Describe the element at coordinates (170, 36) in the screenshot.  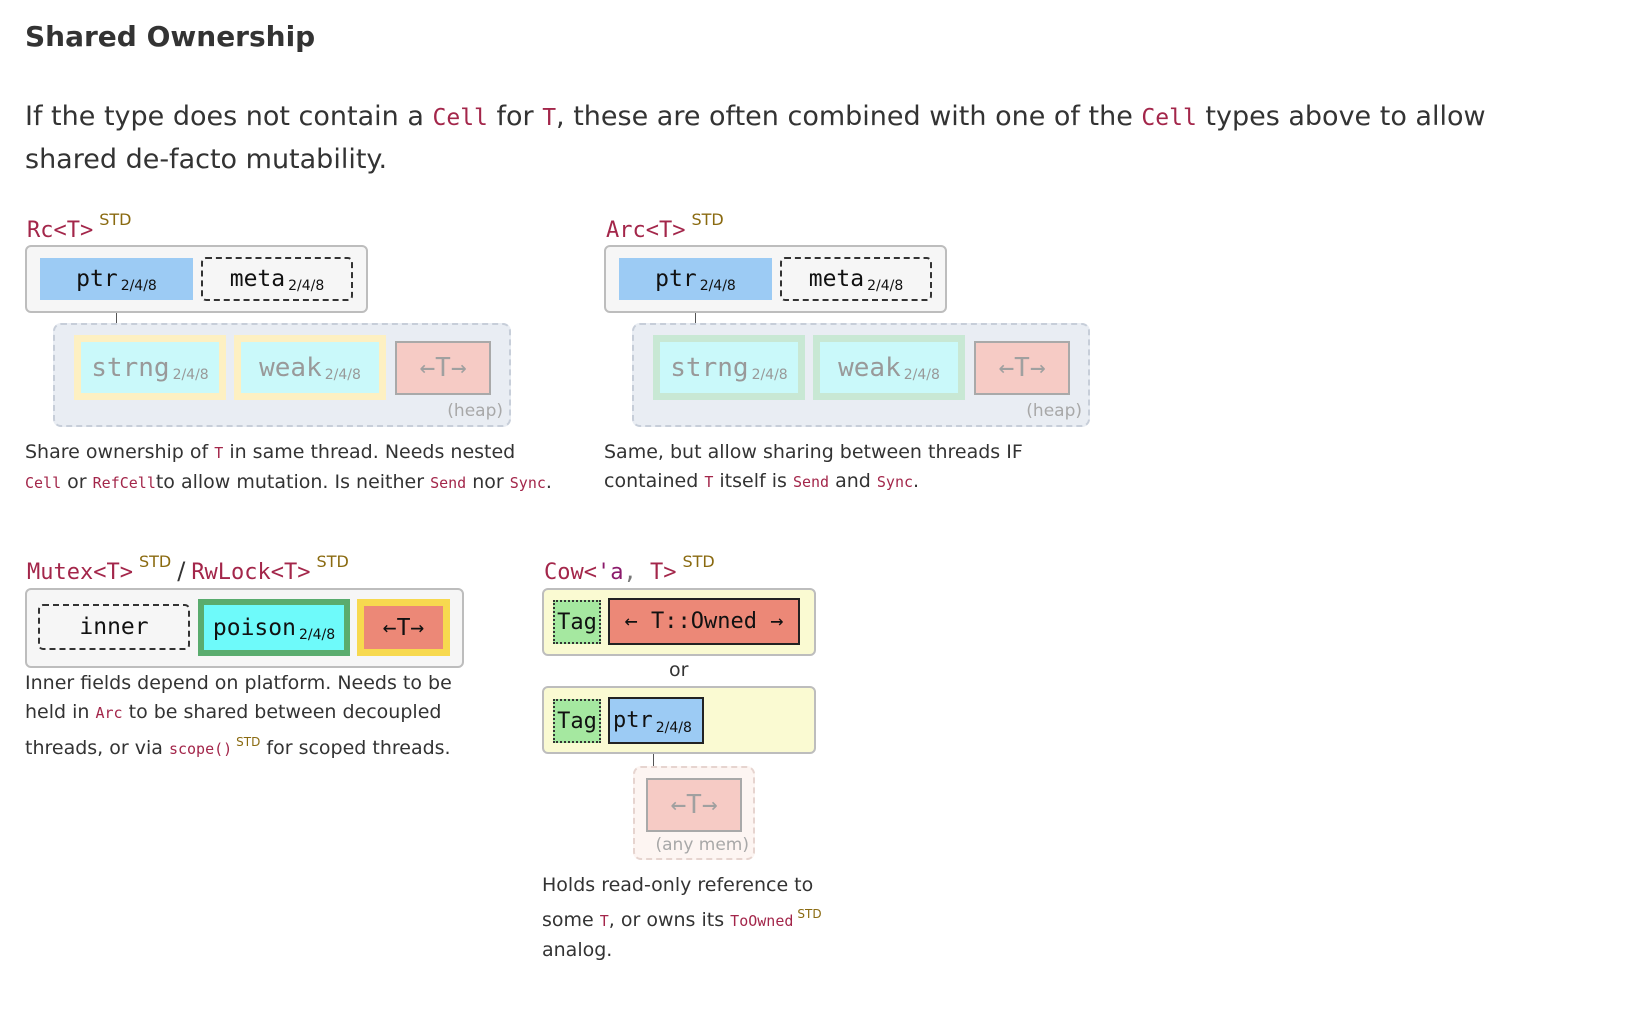
I see `section-title: Shared Ownership` at that location.